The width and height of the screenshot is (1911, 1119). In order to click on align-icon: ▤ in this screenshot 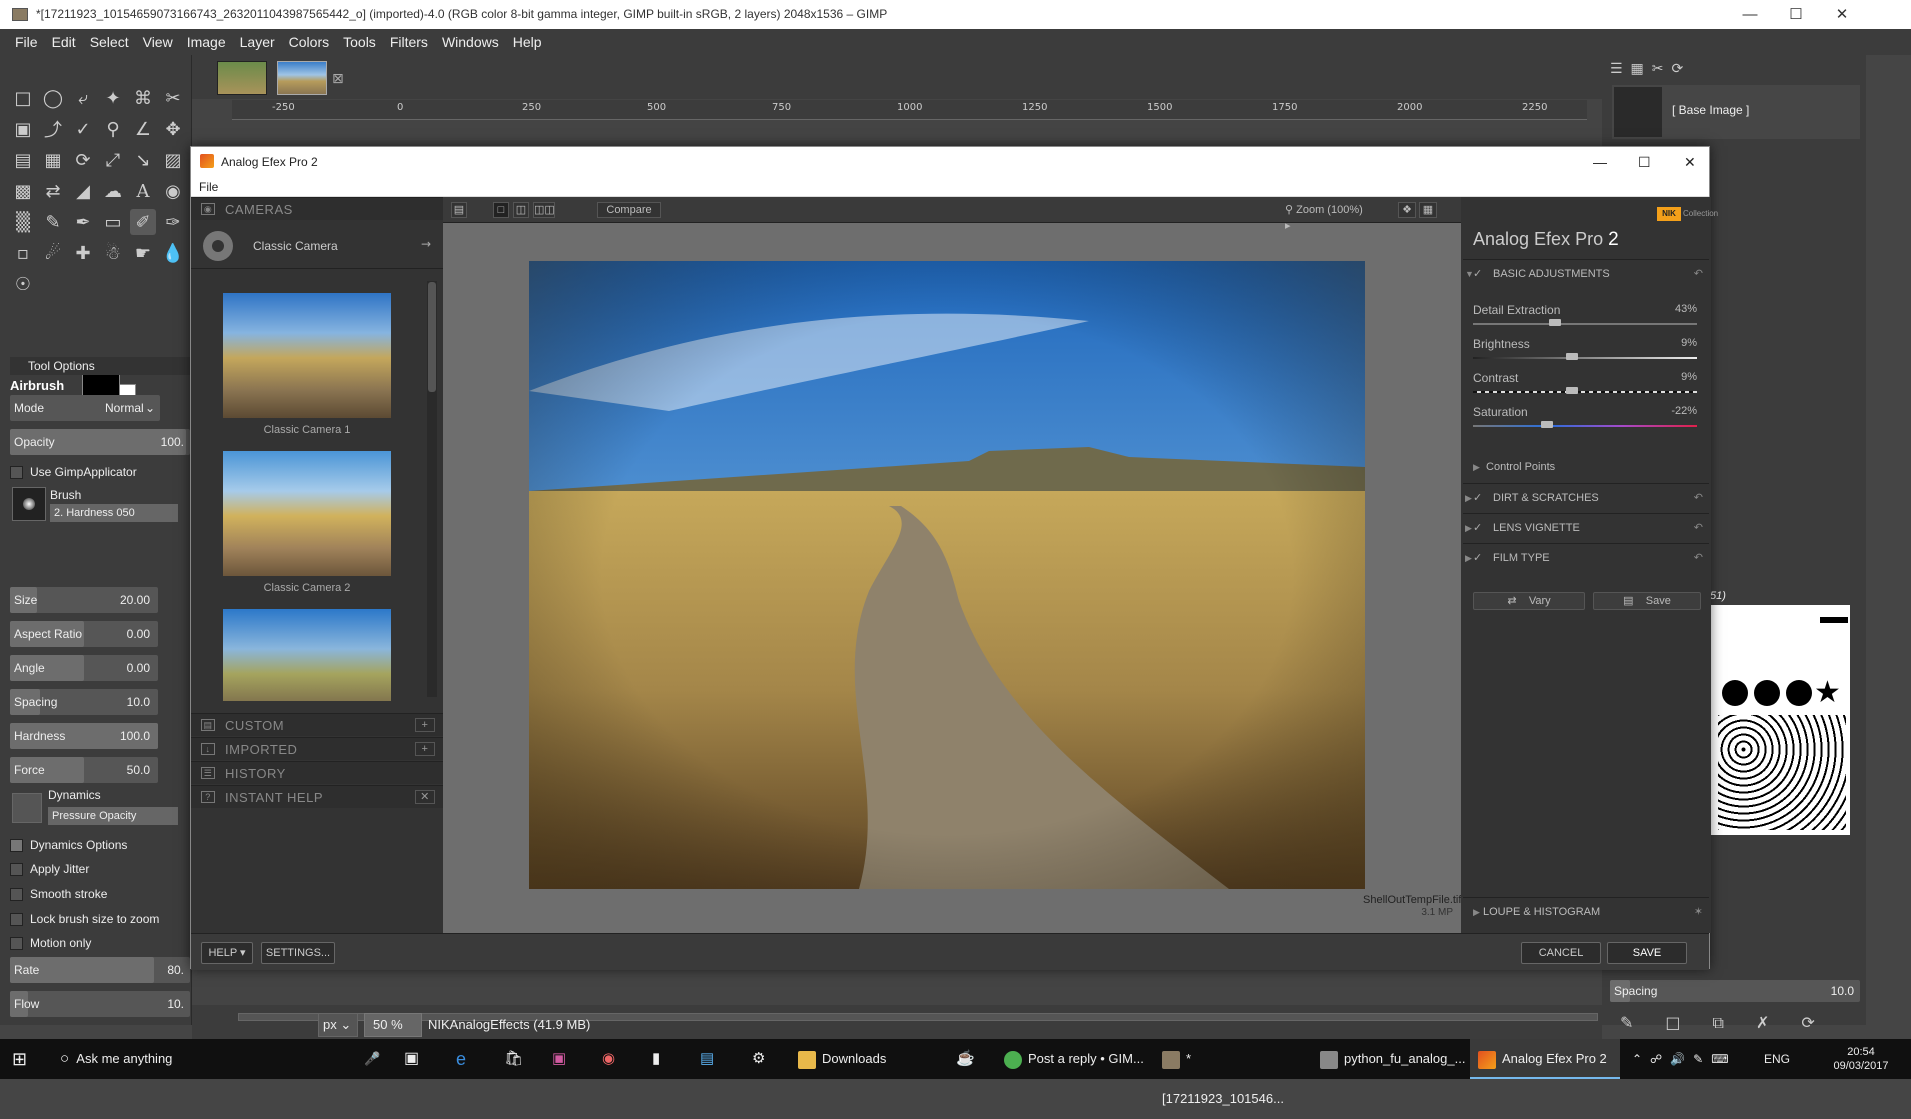, I will do `click(23, 160)`.